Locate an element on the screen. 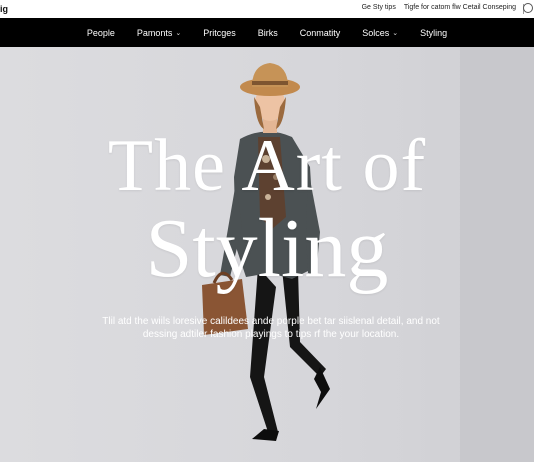 The image size is (534, 462). nav-label: People is located at coordinates (100, 32).